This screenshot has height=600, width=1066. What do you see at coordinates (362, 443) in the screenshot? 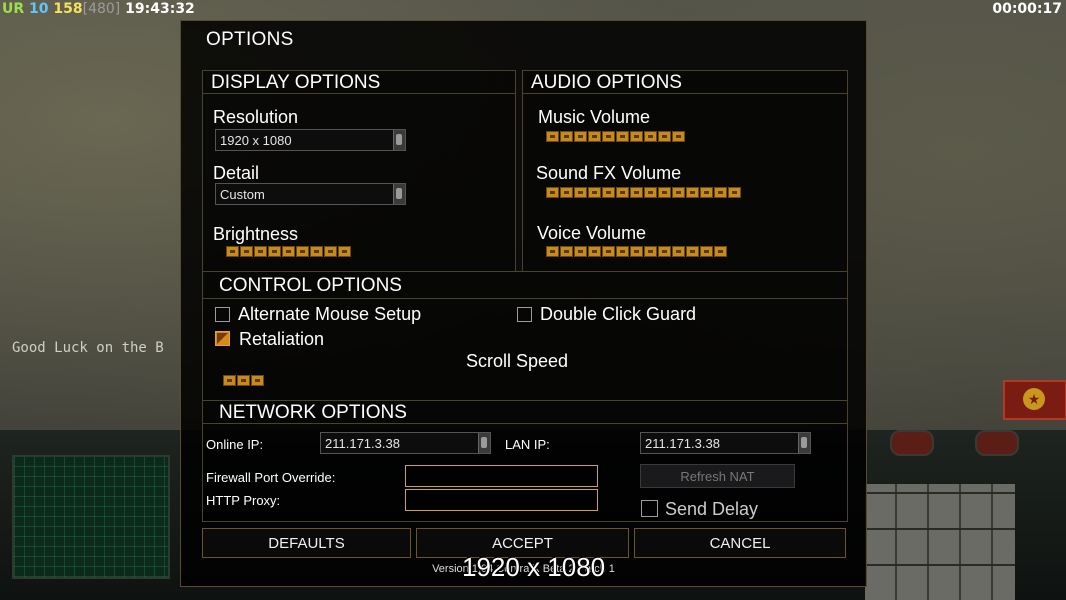
I see `online-ip-value: 211.171.3.38` at bounding box center [362, 443].